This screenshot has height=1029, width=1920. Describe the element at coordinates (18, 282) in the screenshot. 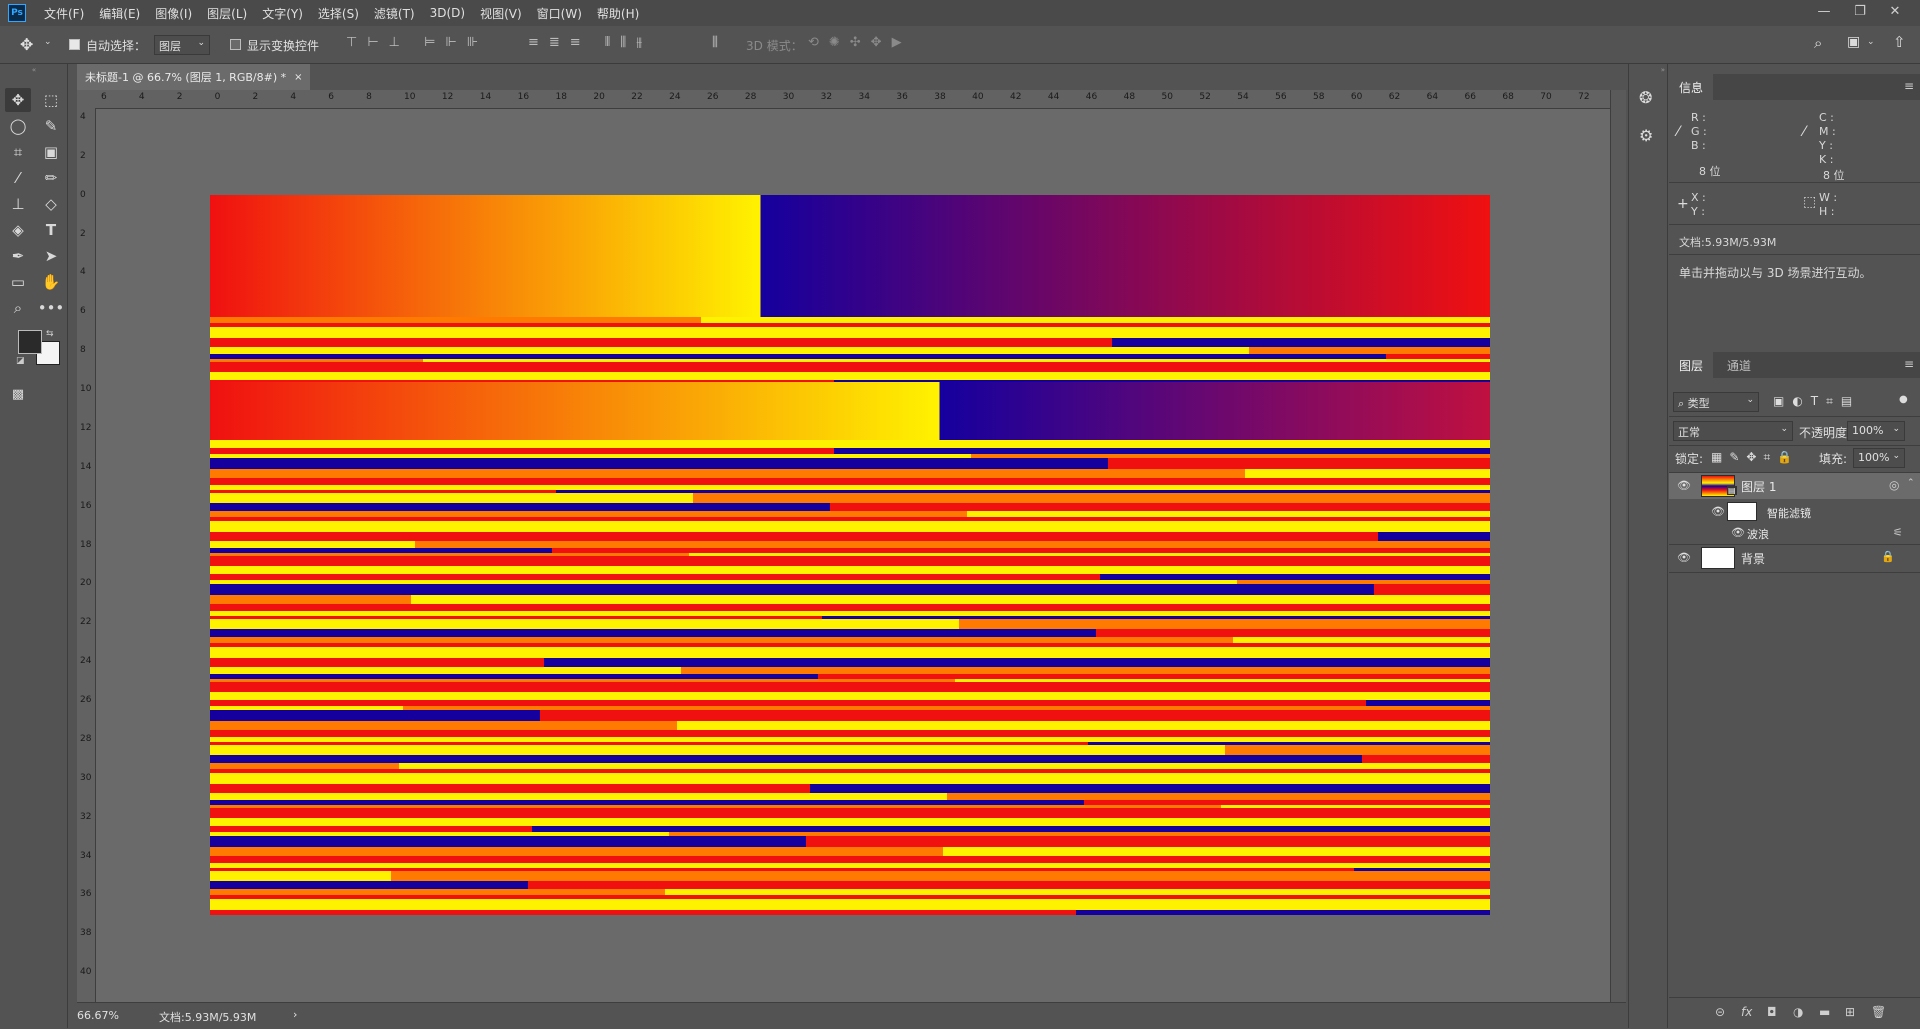

I see `rectangle-tool-icon: ▭` at that location.